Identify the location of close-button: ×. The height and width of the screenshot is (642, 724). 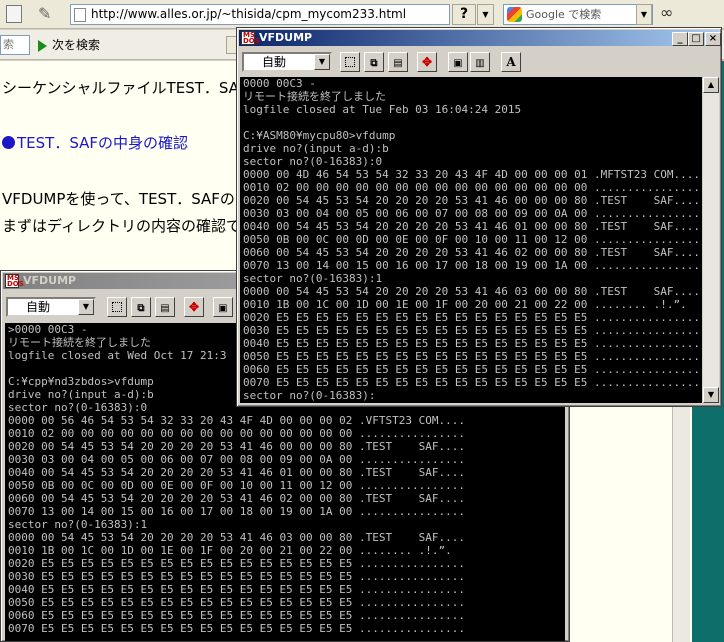
(713, 39).